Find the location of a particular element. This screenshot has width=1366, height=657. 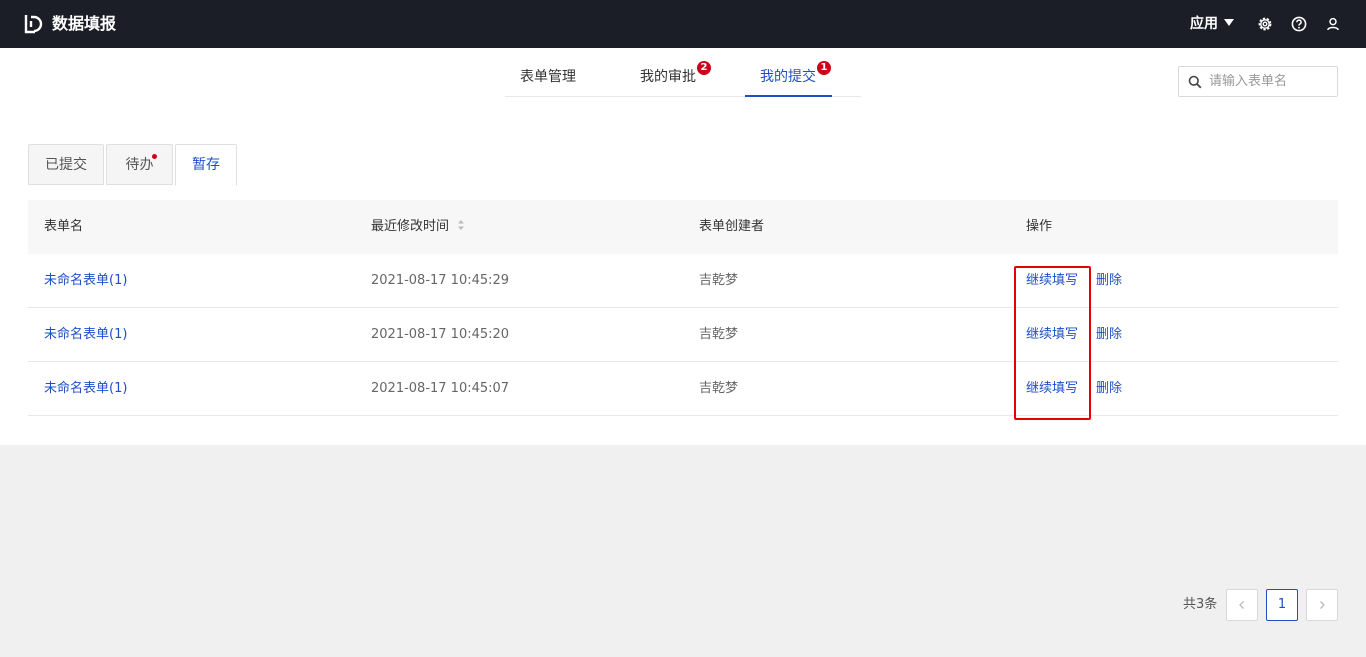

prev-page-button is located at coordinates (1242, 605).